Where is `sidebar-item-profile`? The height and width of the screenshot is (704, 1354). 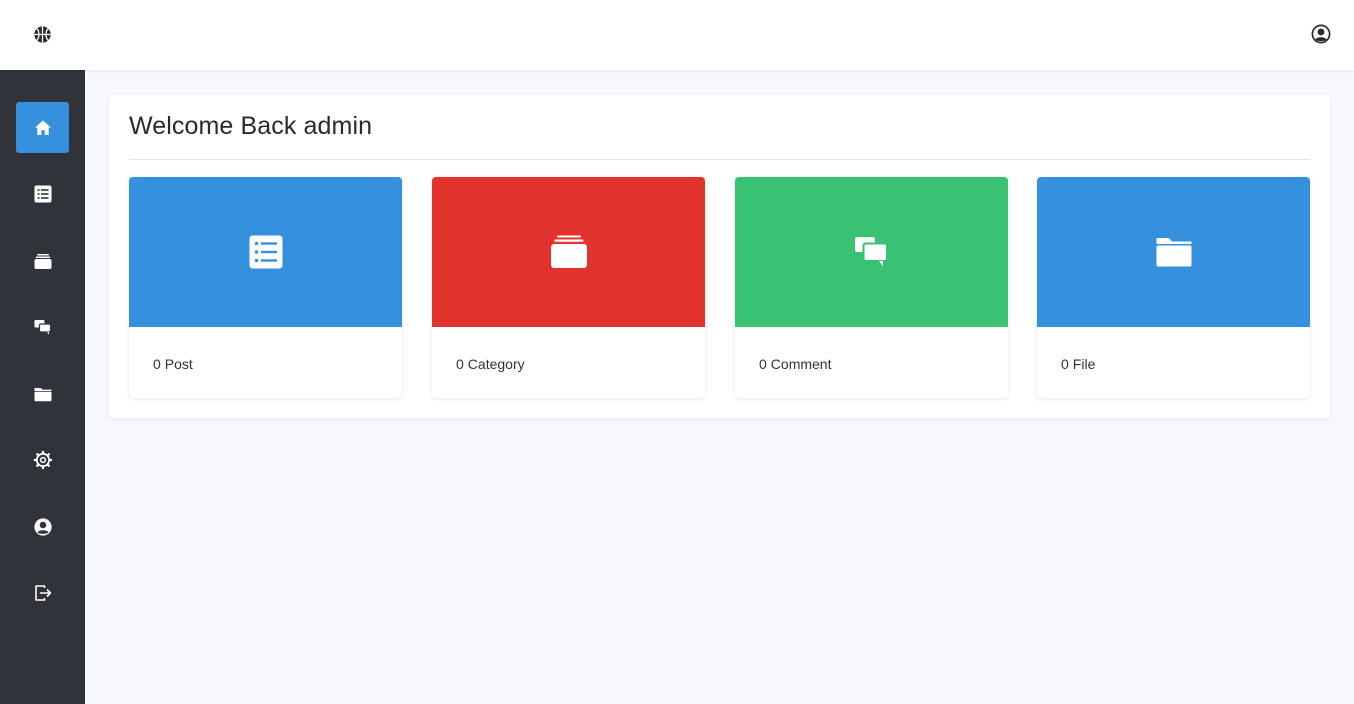
sidebar-item-profile is located at coordinates (42, 526).